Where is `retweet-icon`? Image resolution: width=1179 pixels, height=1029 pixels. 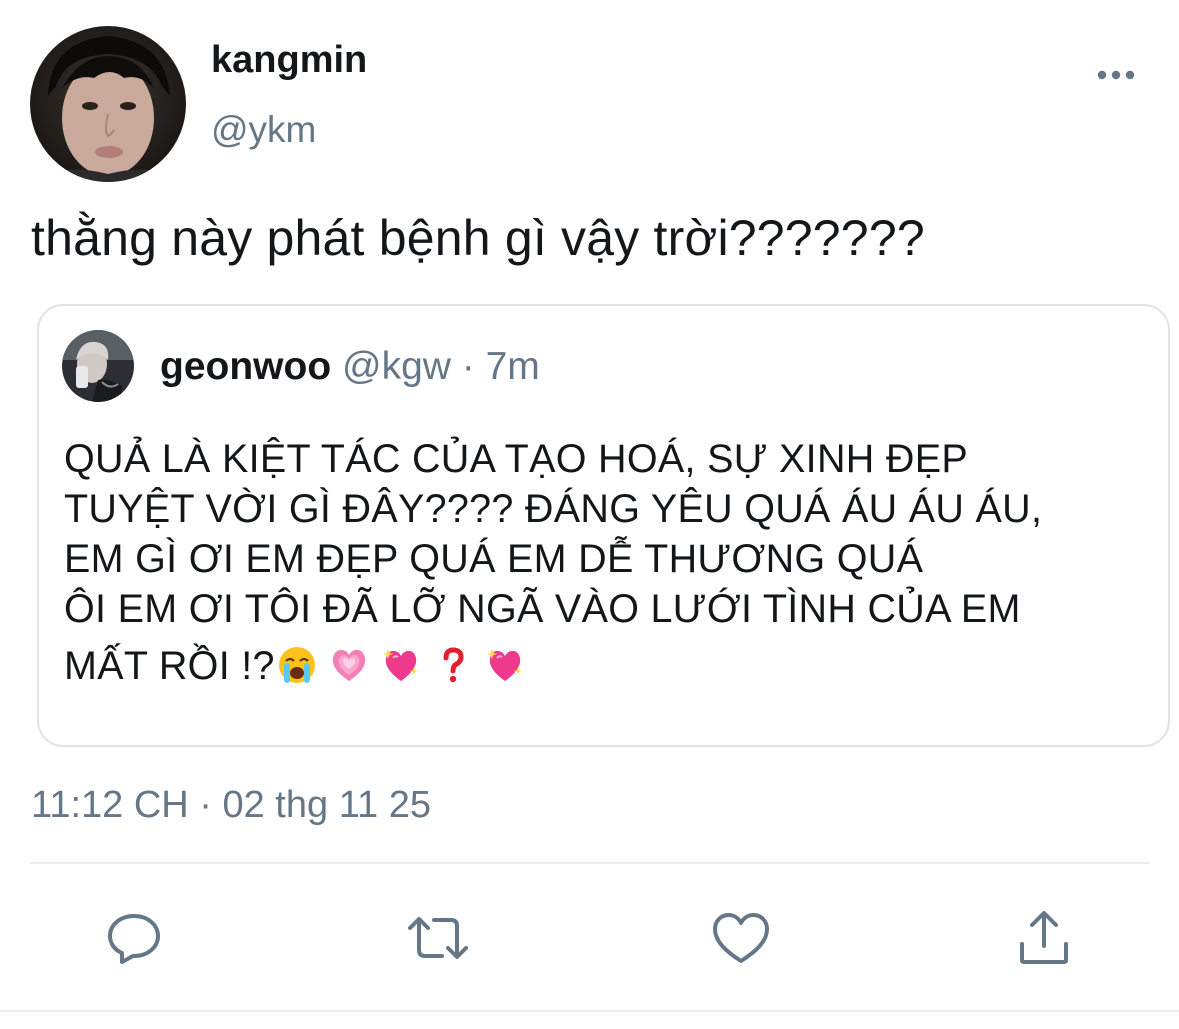 retweet-icon is located at coordinates (438, 938).